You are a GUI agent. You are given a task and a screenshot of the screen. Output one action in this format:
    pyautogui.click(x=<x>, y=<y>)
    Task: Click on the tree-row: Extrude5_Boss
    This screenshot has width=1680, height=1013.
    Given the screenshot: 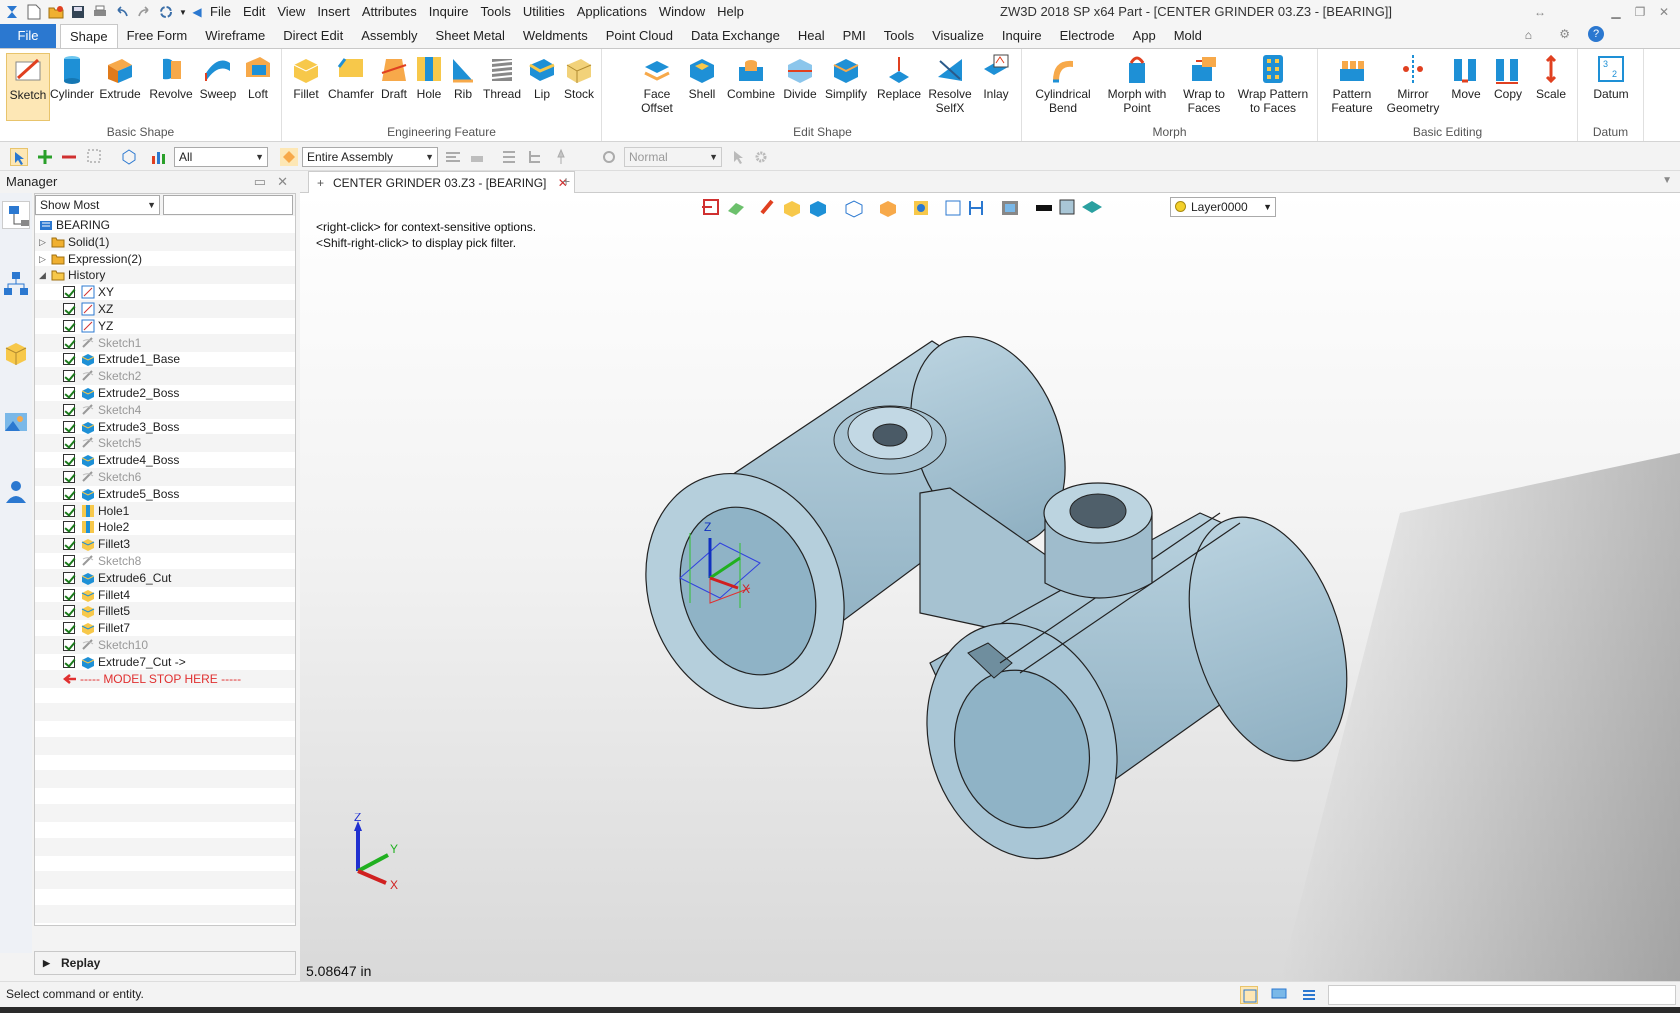 What is the action you would take?
    pyautogui.click(x=165, y=494)
    